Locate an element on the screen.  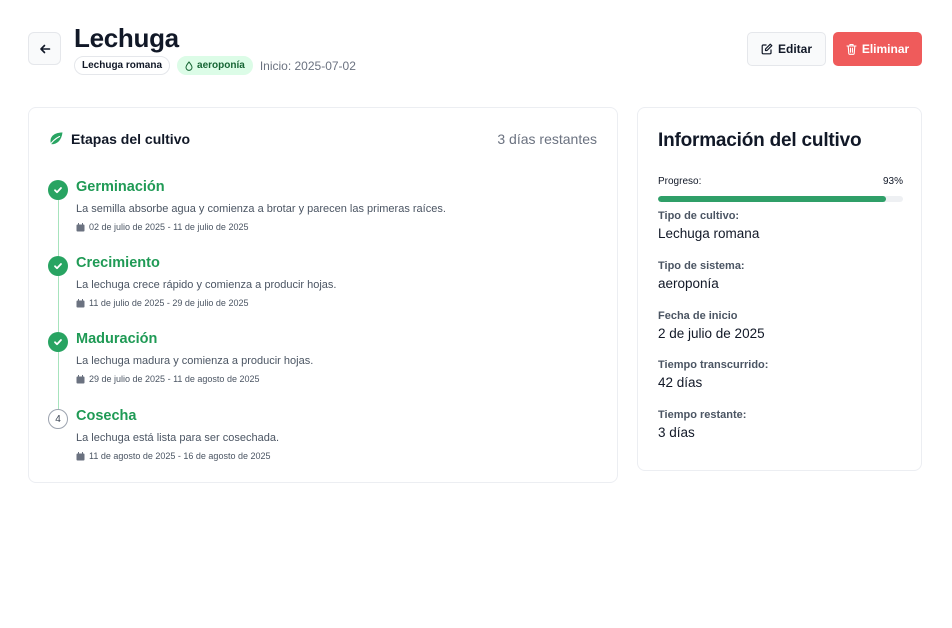
progress-bar is located at coordinates (780, 199).